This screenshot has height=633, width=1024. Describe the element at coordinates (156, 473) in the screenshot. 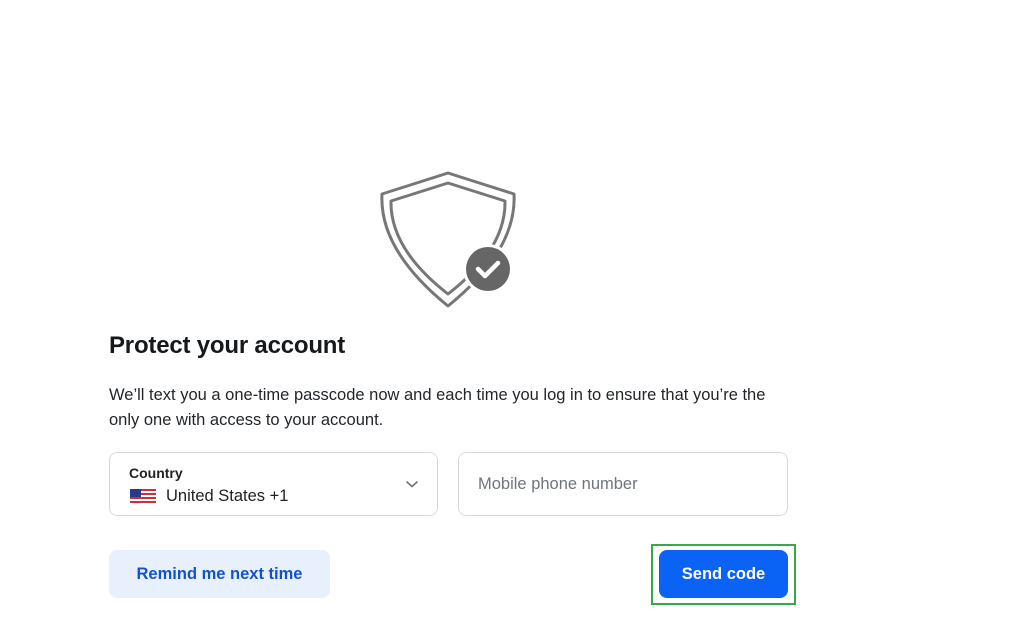

I see `country-label: Country` at that location.